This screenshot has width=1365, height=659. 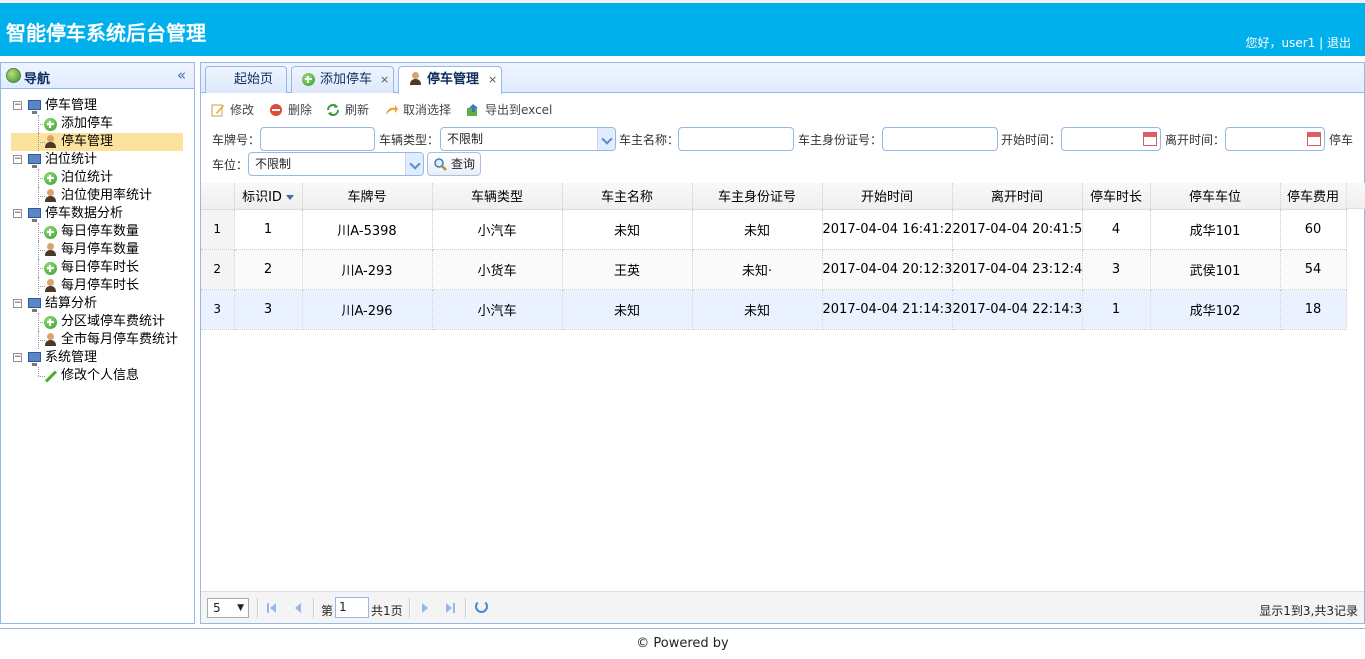 What do you see at coordinates (519, 110) in the screenshot?
I see `export-label: 导出到excel` at bounding box center [519, 110].